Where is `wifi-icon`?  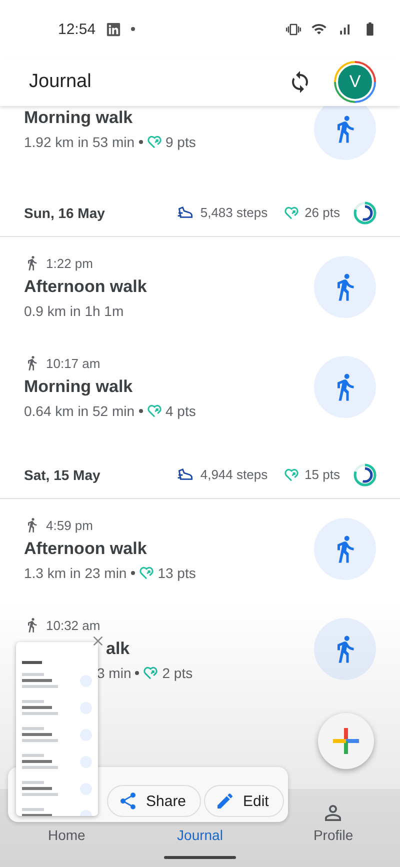
wifi-icon is located at coordinates (319, 29).